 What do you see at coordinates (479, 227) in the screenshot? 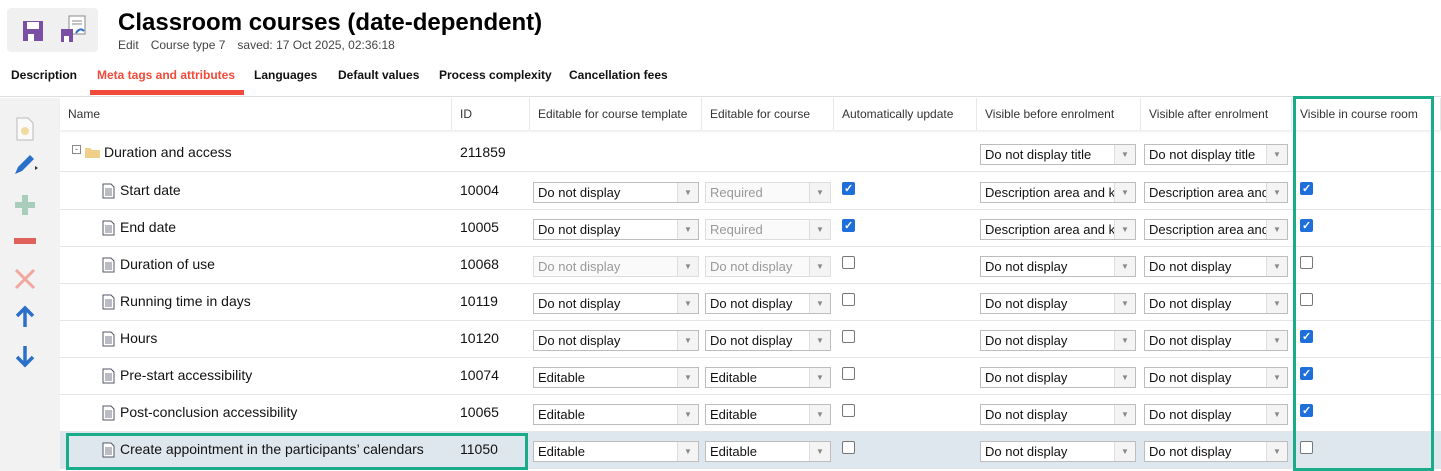
I see `attribute-id: 10005` at bounding box center [479, 227].